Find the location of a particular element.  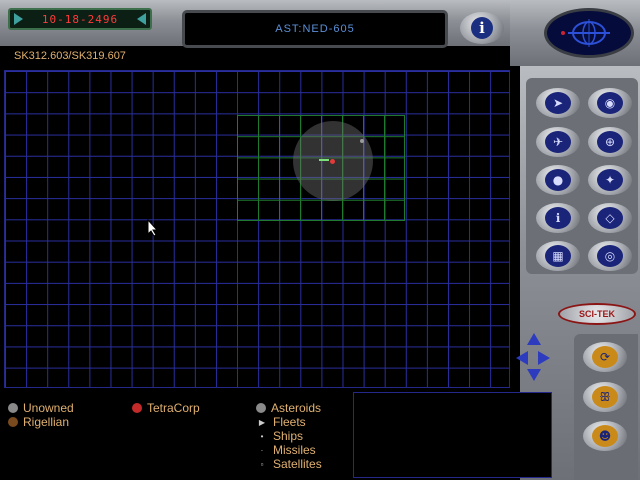

legend-ships: • Ships is located at coordinates (279, 436).